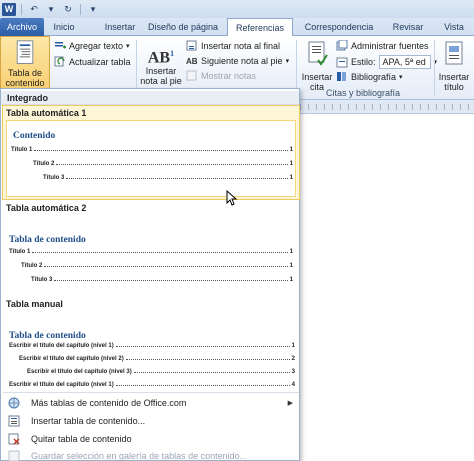  I want to click on auto-table-1-preview: Contenido Título 11 Título 21 Título 31, so click(151, 158).